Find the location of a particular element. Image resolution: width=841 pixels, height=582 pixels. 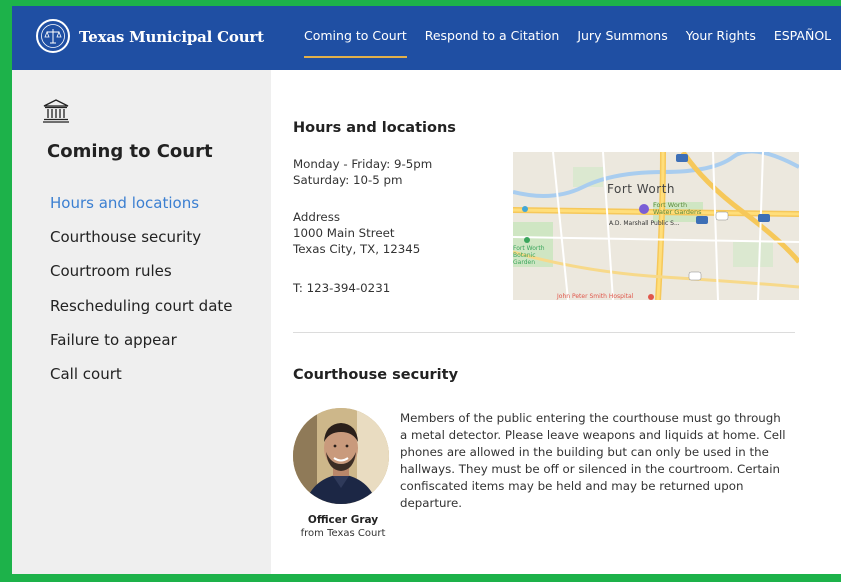

nav-espanol: ESPAÑOL is located at coordinates (802, 43).